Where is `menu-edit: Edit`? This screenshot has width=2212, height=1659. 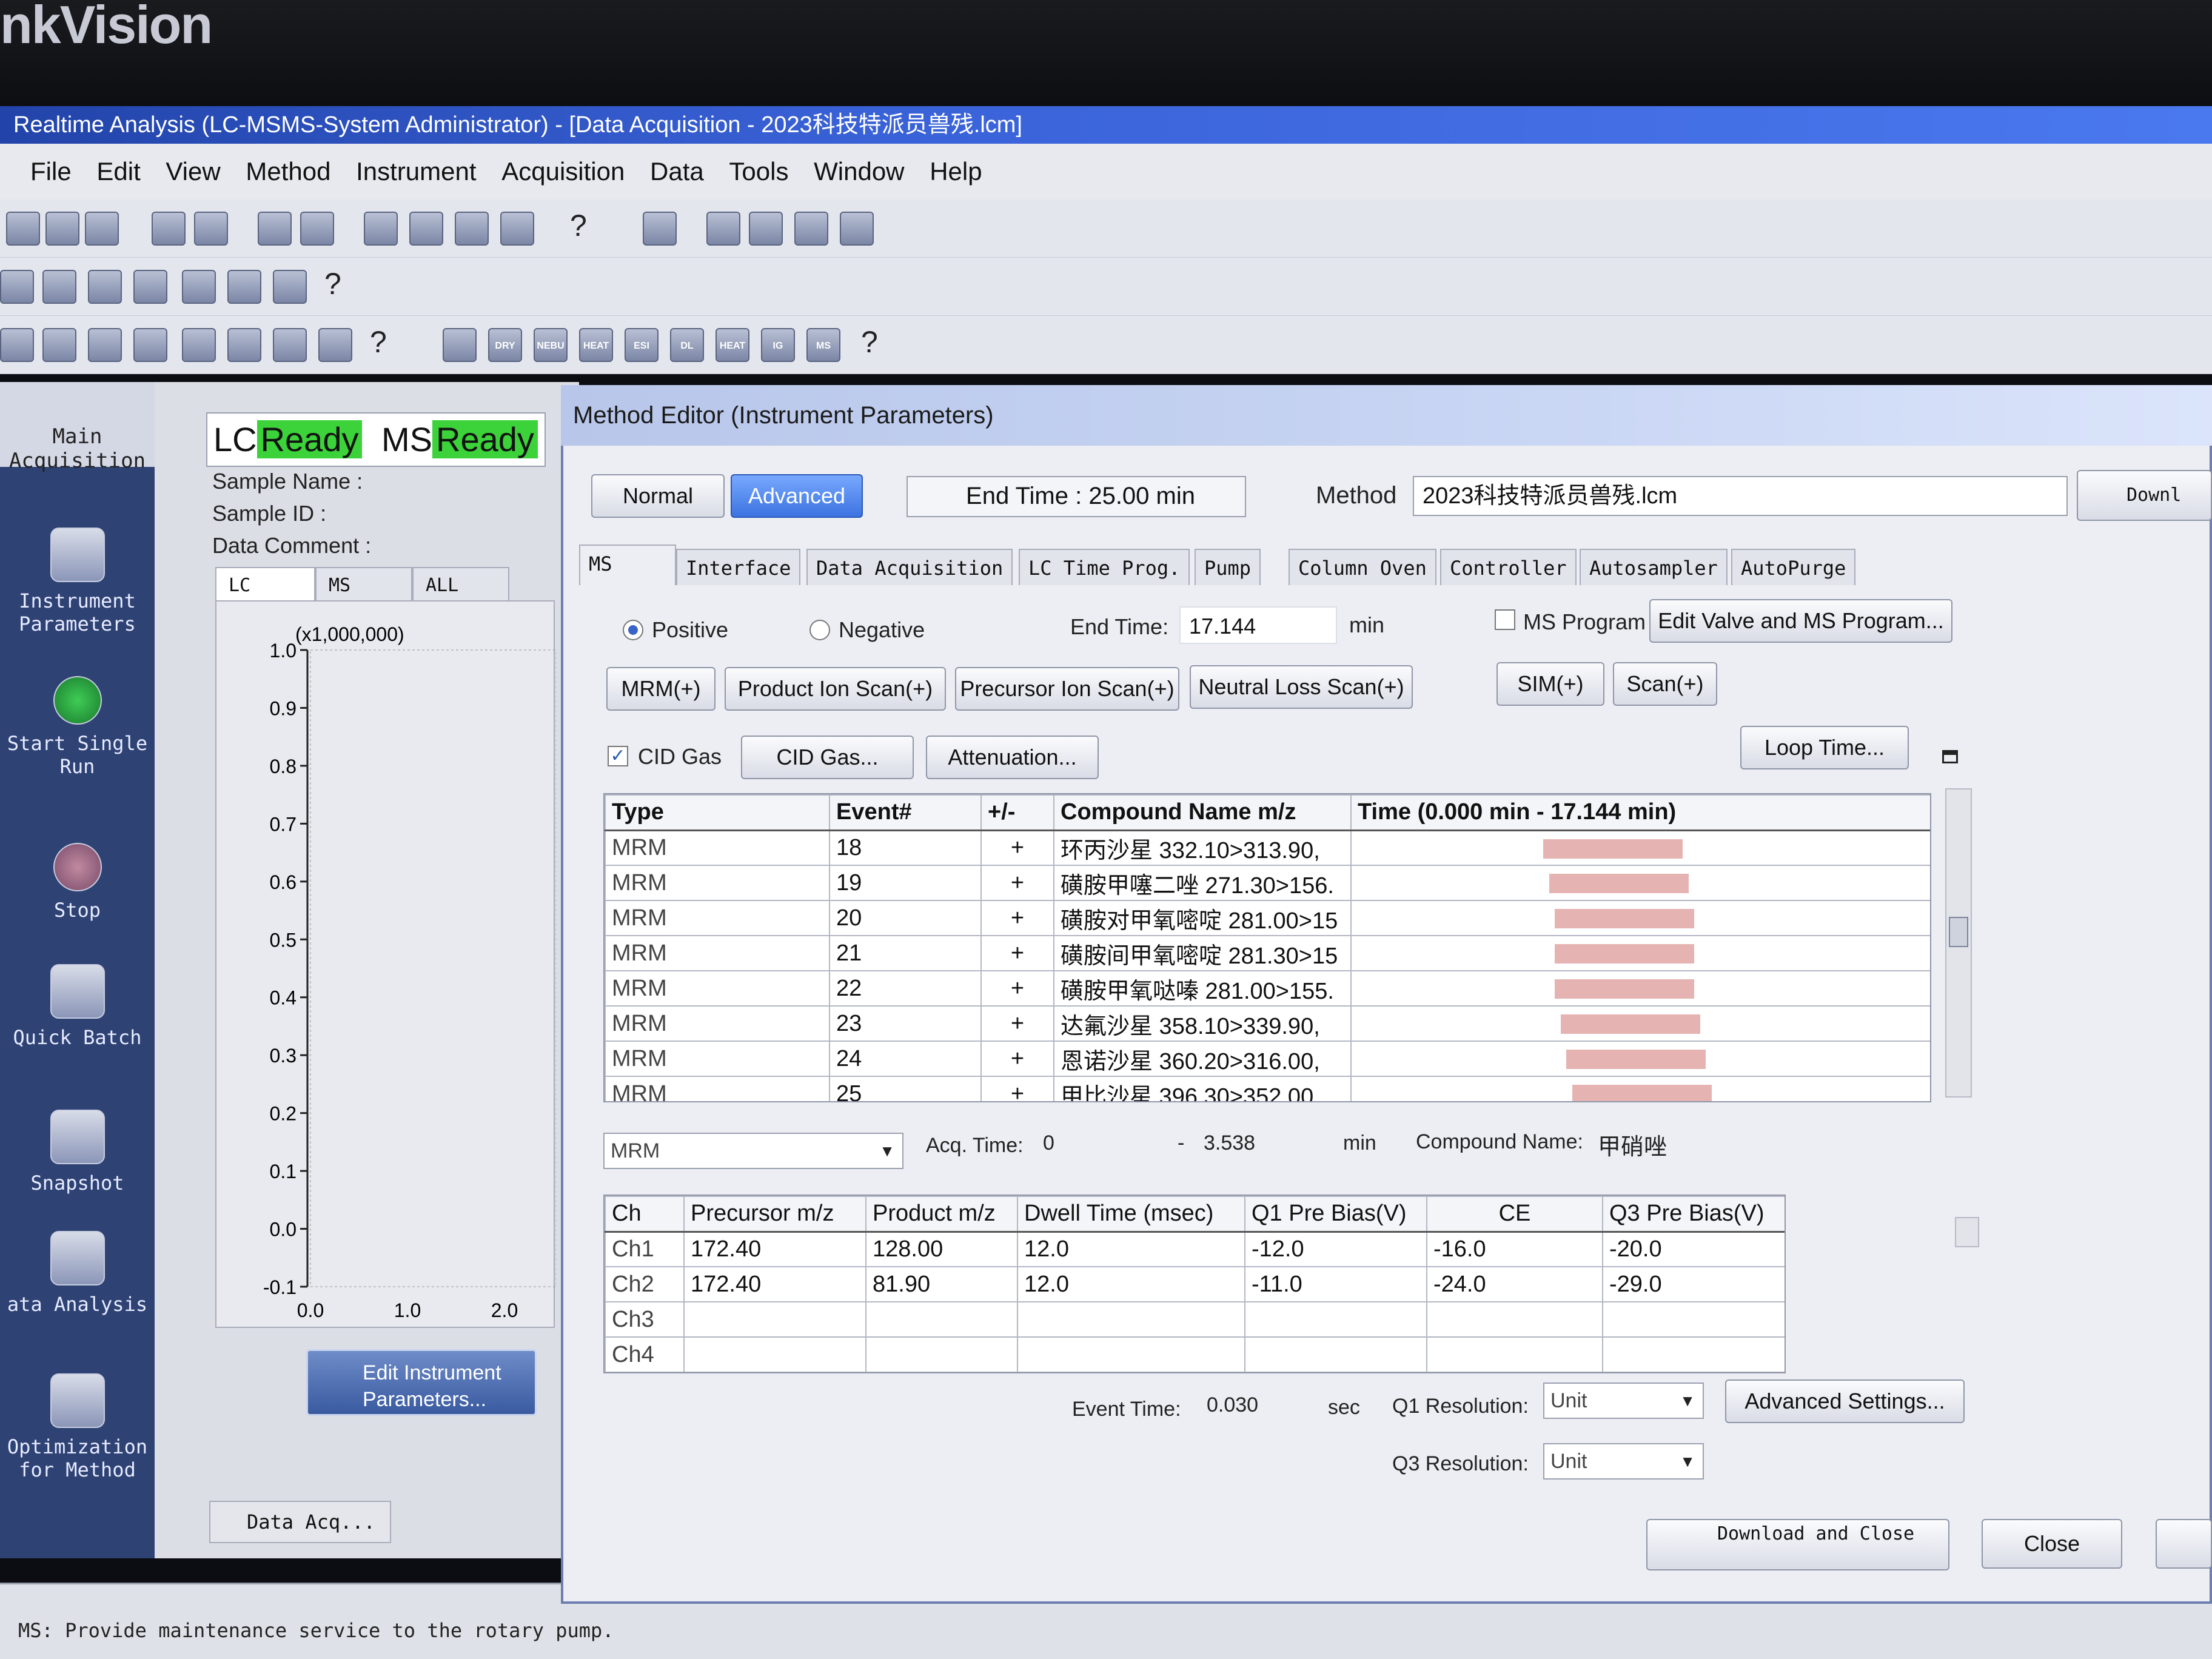
menu-edit: Edit is located at coordinates (118, 172).